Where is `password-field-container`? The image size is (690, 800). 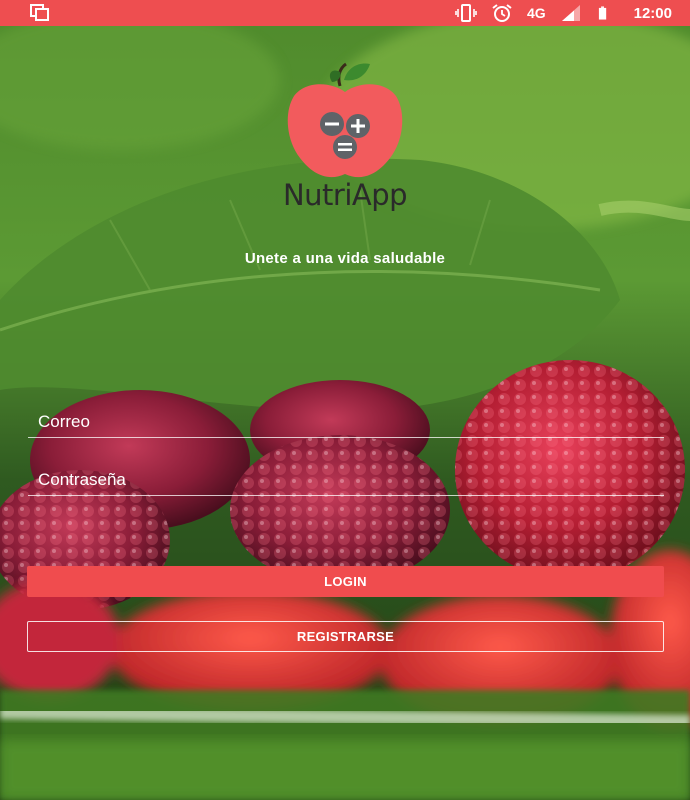
password-field-container is located at coordinates (346, 484).